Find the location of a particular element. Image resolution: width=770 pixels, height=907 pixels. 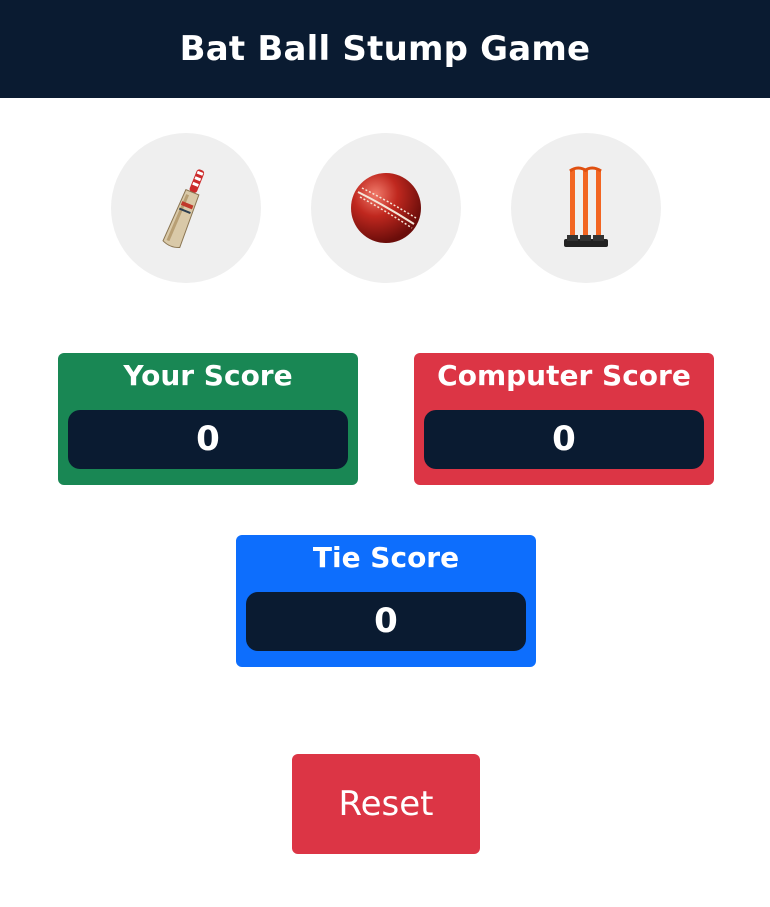

header: Bat Ball Stump Game is located at coordinates (385, 49).